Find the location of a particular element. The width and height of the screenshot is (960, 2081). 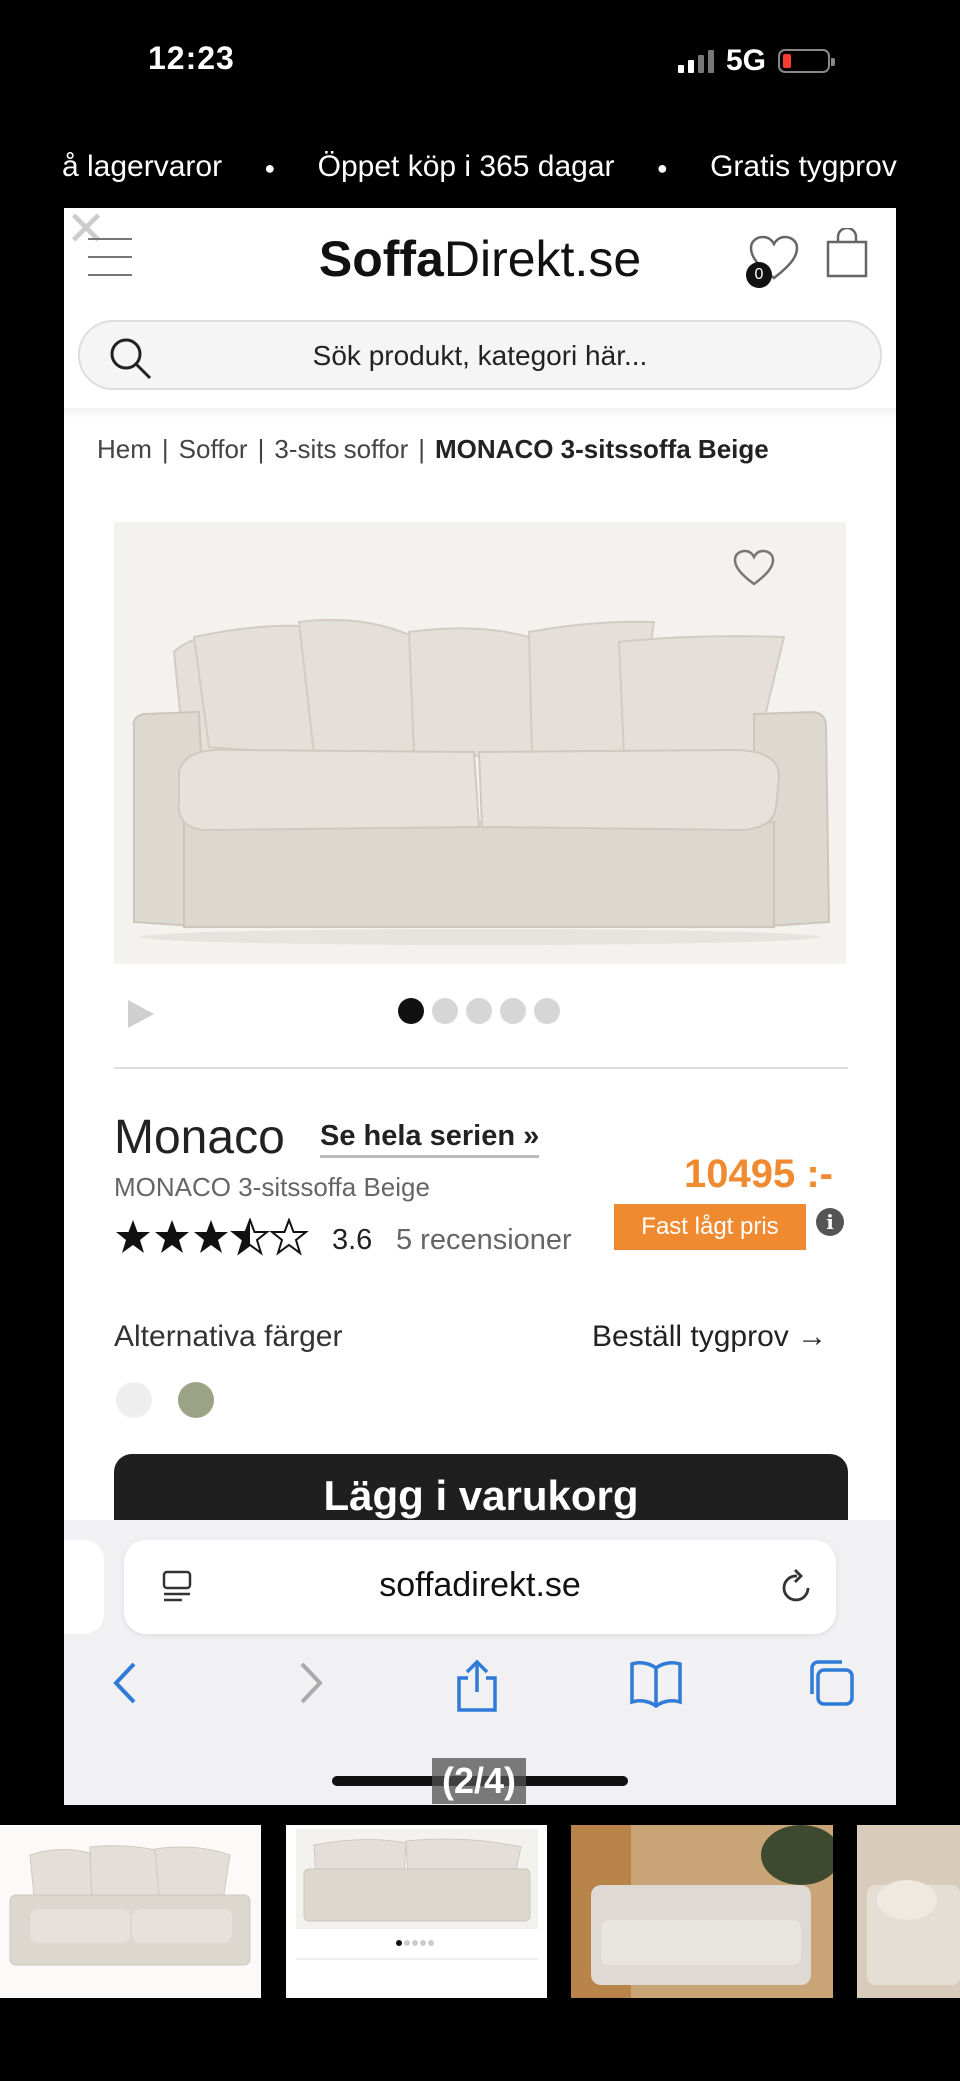

sofa-thumbnail-image is located at coordinates (130, 1911).